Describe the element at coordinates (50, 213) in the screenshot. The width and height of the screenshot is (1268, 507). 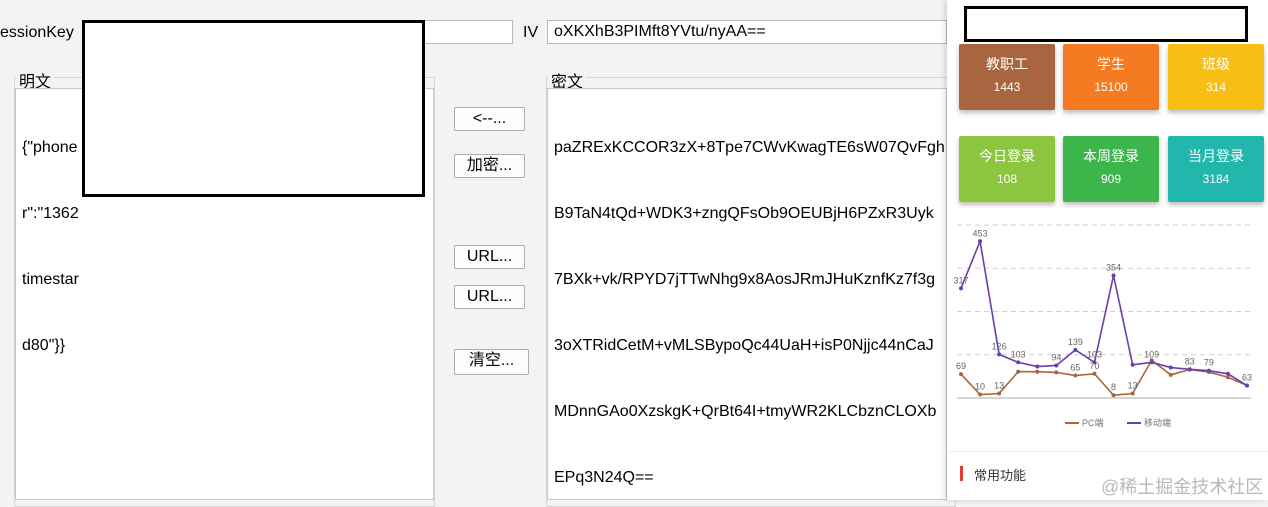
I see `plaintext-line: r":"1362` at that location.